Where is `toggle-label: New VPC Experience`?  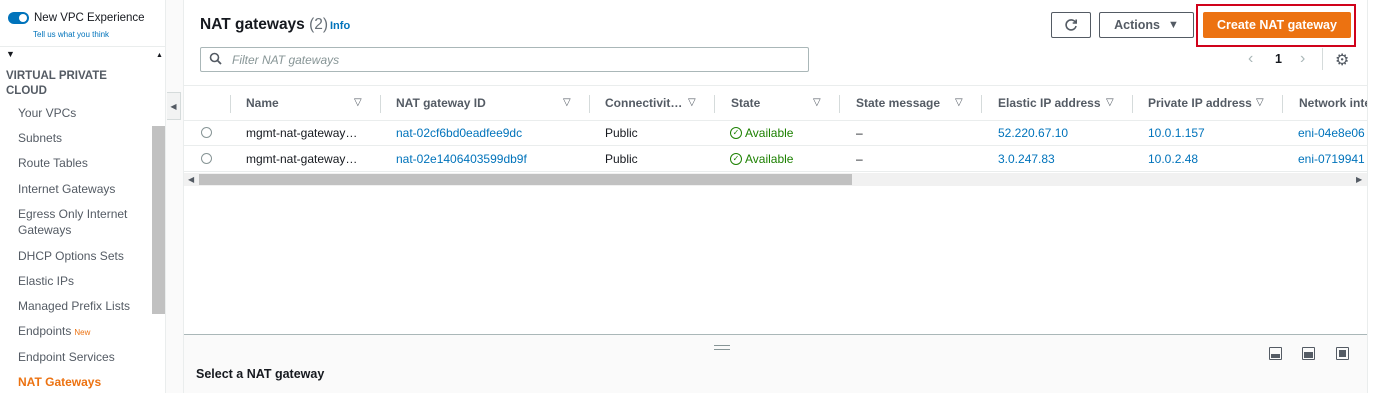
toggle-label: New VPC Experience is located at coordinates (89, 18).